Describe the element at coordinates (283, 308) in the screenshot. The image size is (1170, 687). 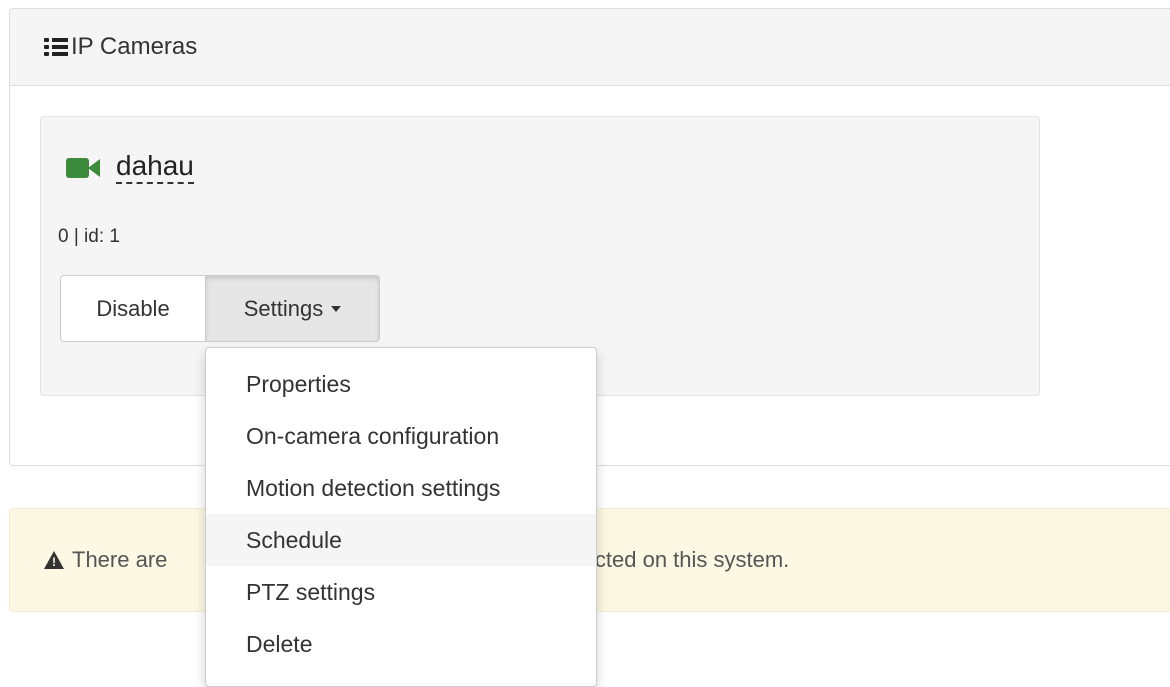
I see `settings-button-label: Settings` at that location.